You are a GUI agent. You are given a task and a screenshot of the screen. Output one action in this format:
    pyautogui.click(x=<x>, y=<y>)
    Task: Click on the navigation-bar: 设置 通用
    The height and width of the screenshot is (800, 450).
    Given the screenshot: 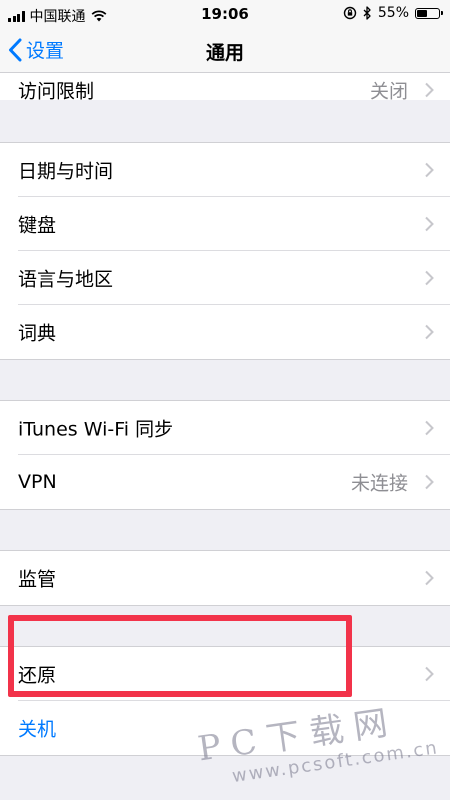 What is the action you would take?
    pyautogui.click(x=225, y=50)
    